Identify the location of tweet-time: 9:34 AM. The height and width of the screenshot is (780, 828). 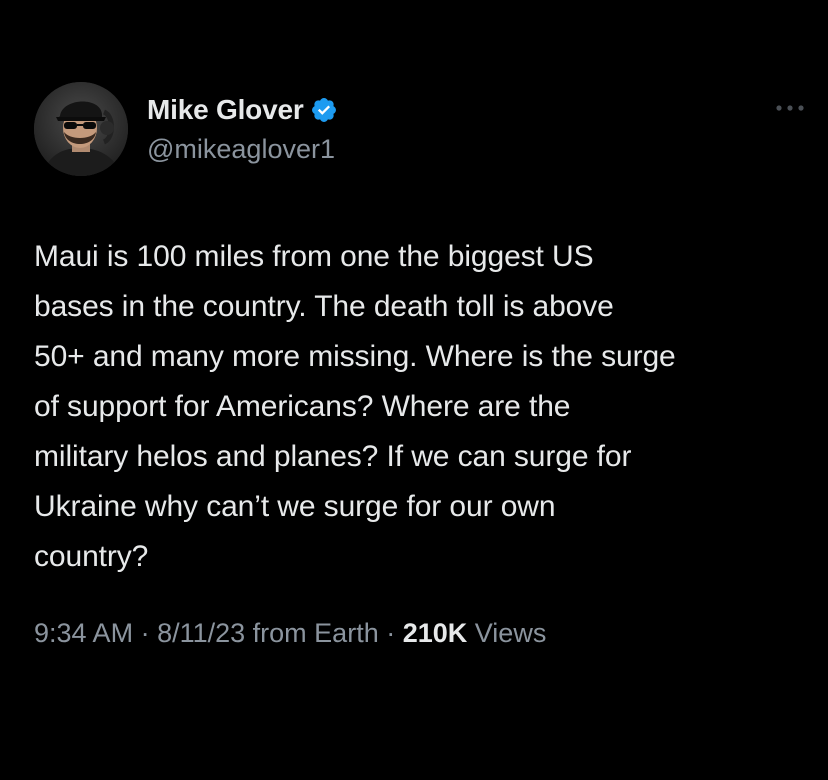
(83, 633).